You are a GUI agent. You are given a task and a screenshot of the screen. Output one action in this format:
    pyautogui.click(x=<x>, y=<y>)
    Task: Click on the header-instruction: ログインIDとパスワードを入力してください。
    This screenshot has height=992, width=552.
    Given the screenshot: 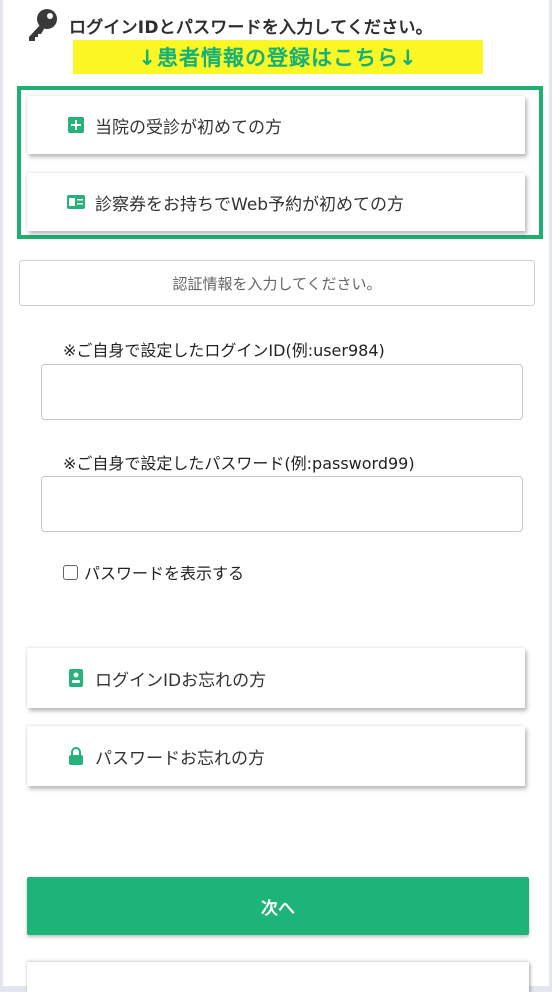 What is the action you would take?
    pyautogui.click(x=251, y=27)
    